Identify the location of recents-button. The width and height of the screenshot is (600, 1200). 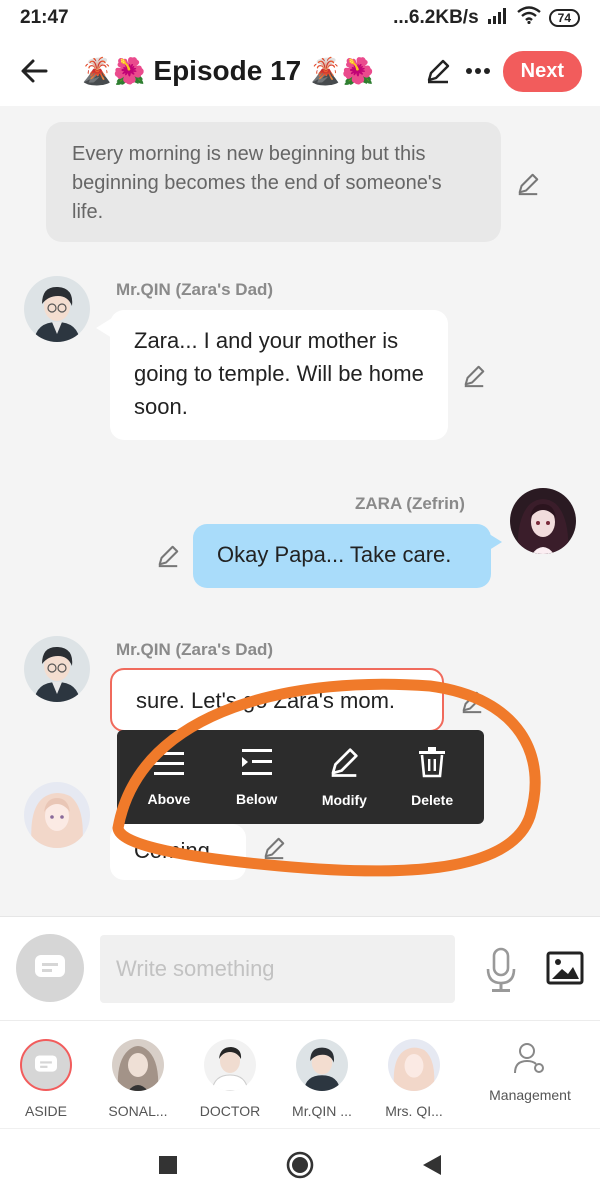
(168, 1165).